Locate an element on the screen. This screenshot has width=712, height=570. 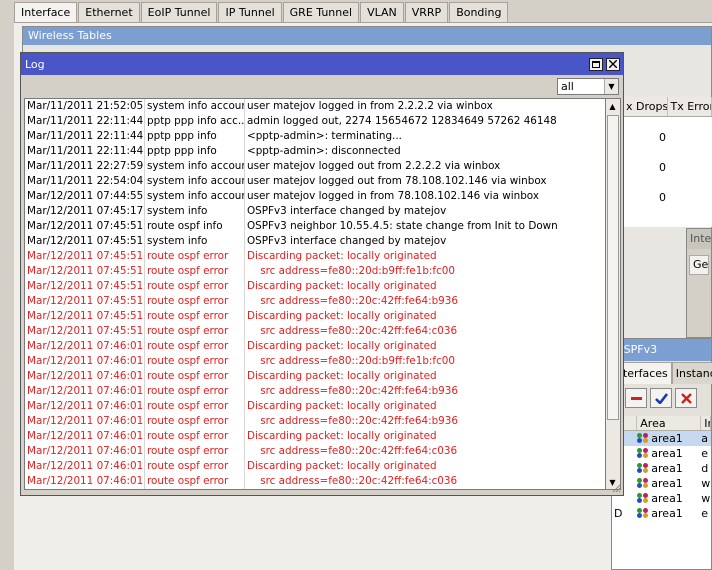
interface-stats-table: x Drops Tx Errors 0 0 0 is located at coordinates (667, 162).